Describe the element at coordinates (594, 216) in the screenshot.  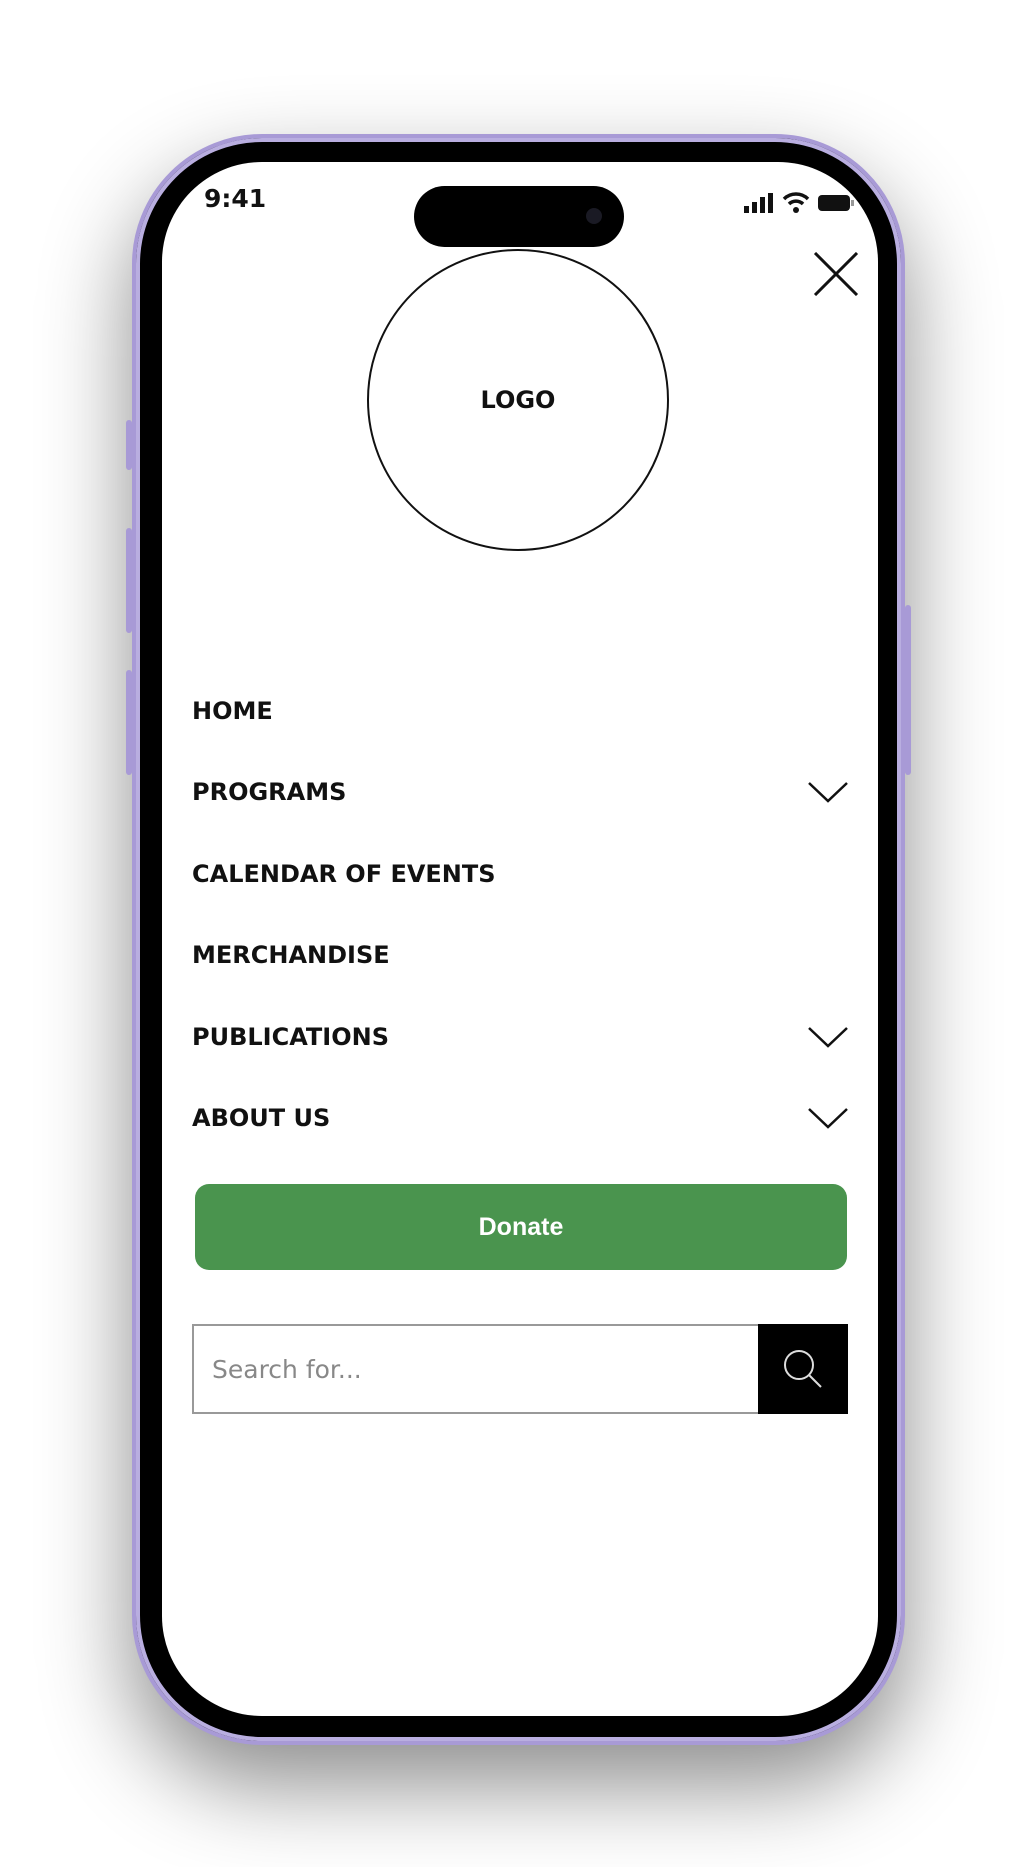
I see `camera-icon` at that location.